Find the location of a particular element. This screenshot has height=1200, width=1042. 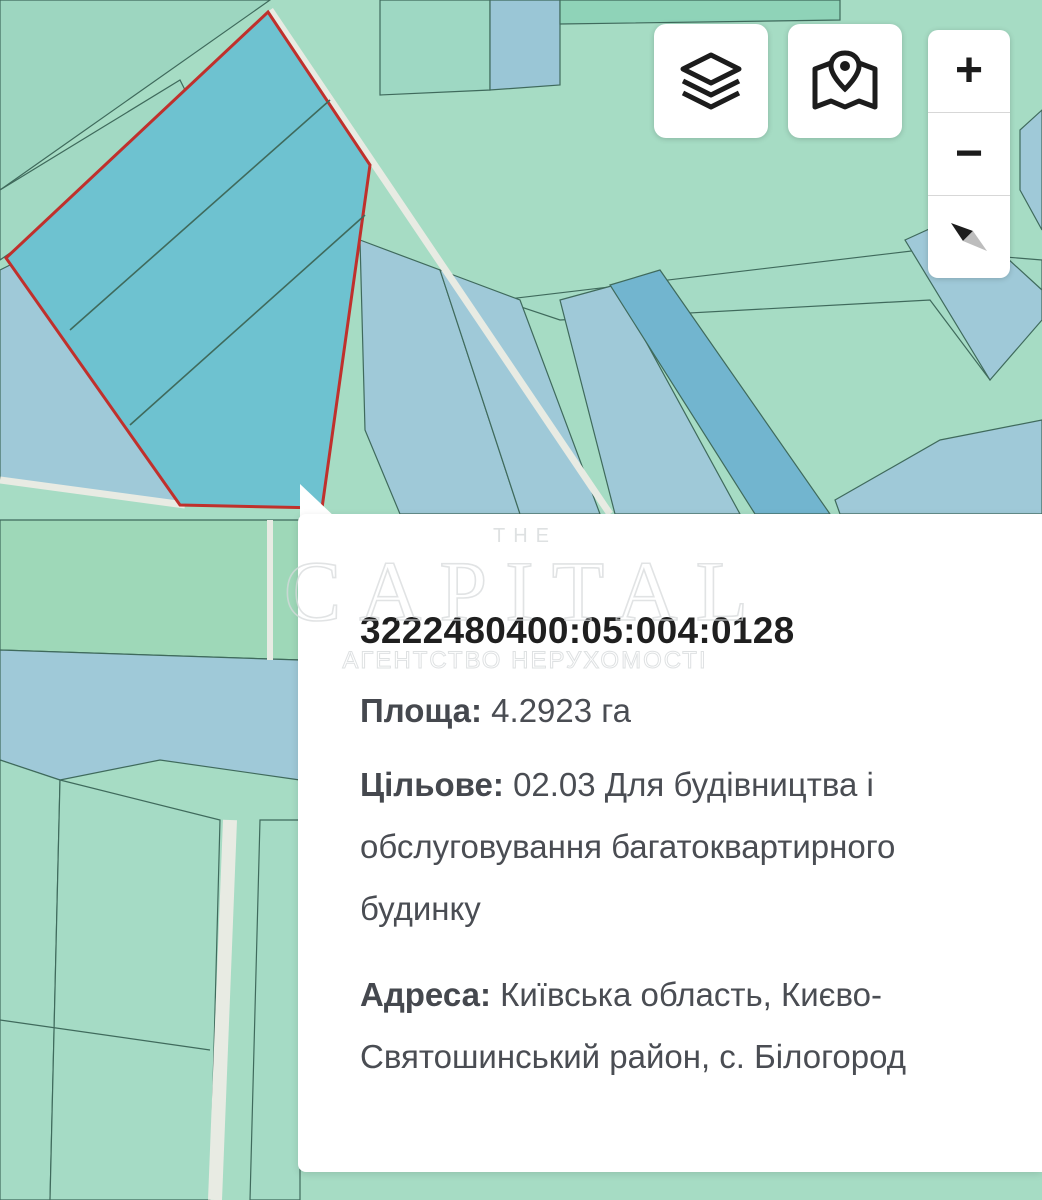

minus-icon: − is located at coordinates (969, 153).